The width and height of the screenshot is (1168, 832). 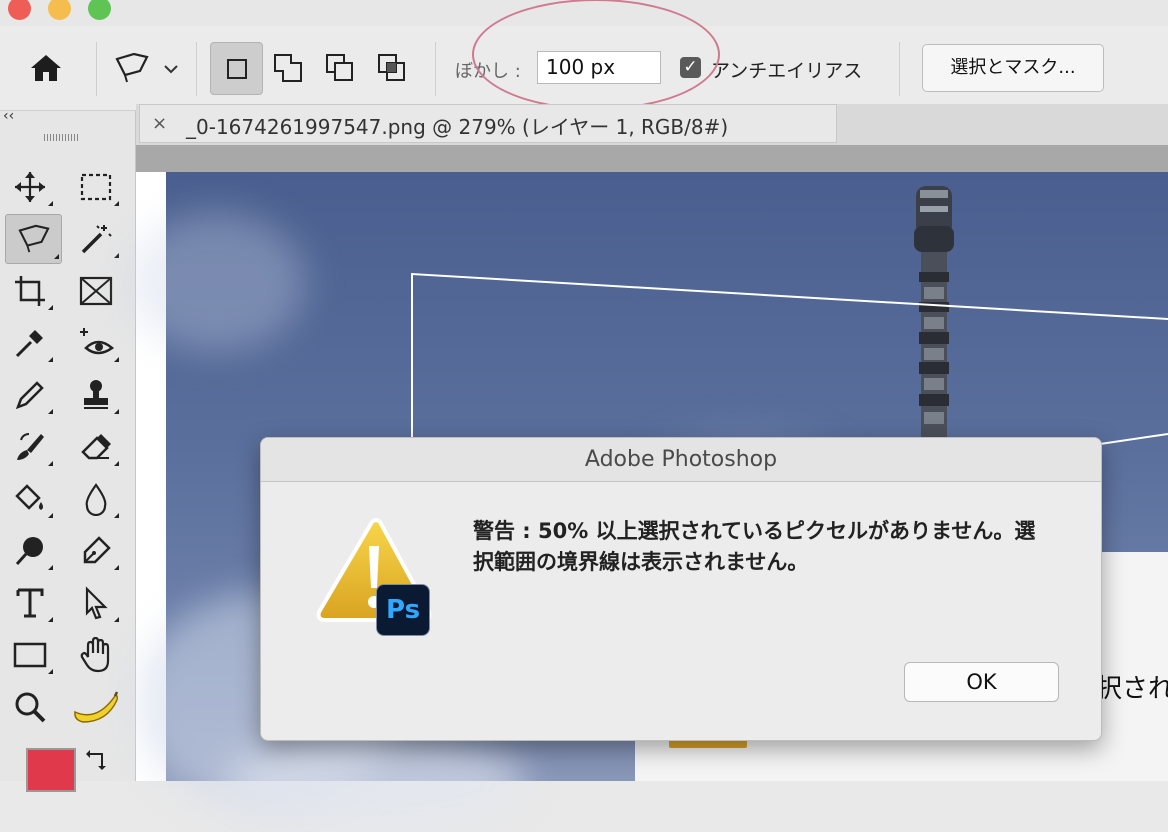 I want to click on crop-icon, so click(x=30, y=291).